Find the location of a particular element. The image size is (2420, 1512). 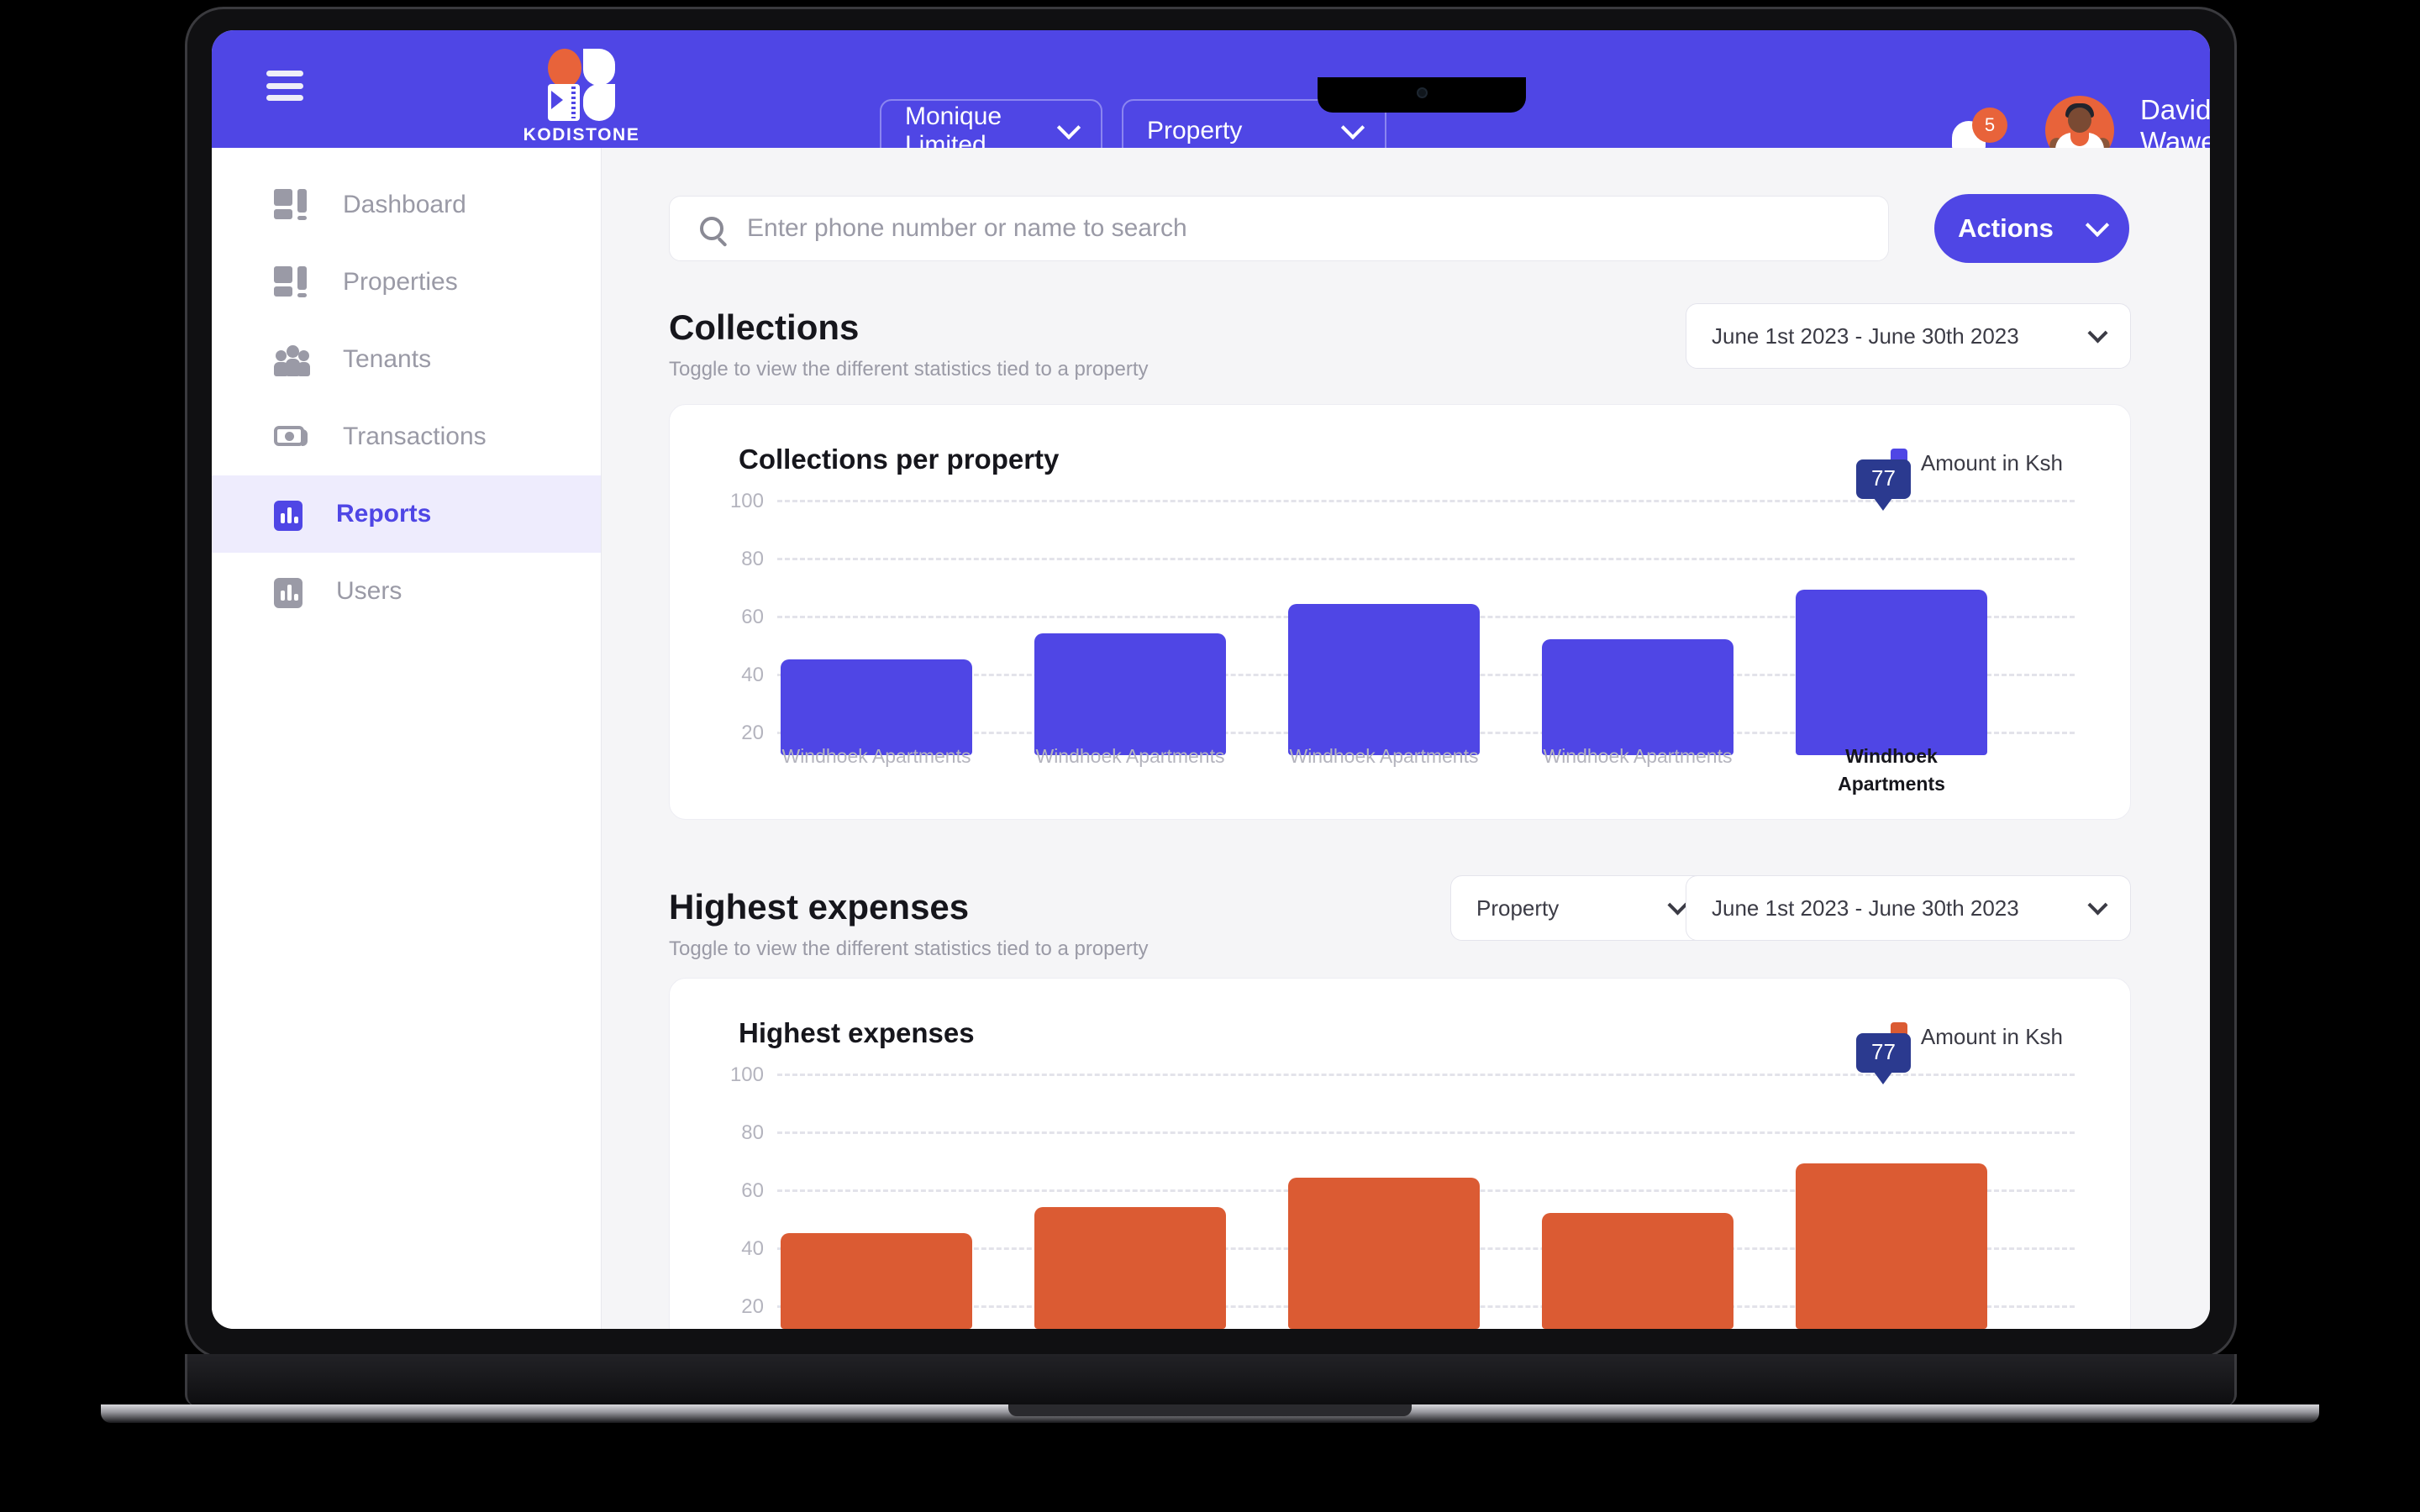

sidebar-item-reports: Reports is located at coordinates (406, 514).